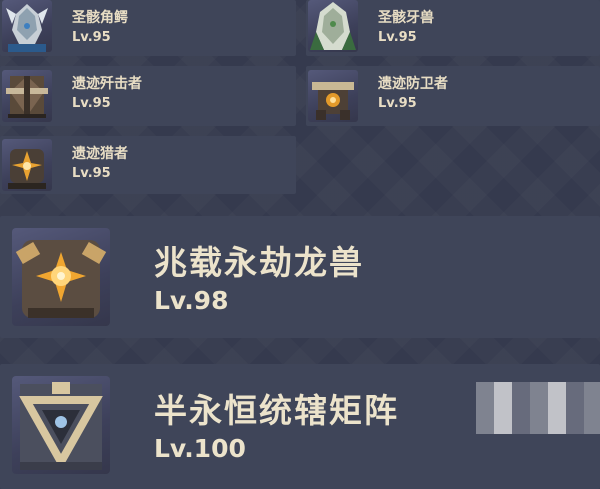  Describe the element at coordinates (27, 26) in the screenshot. I see `saurian-relic-horned-icon` at that location.